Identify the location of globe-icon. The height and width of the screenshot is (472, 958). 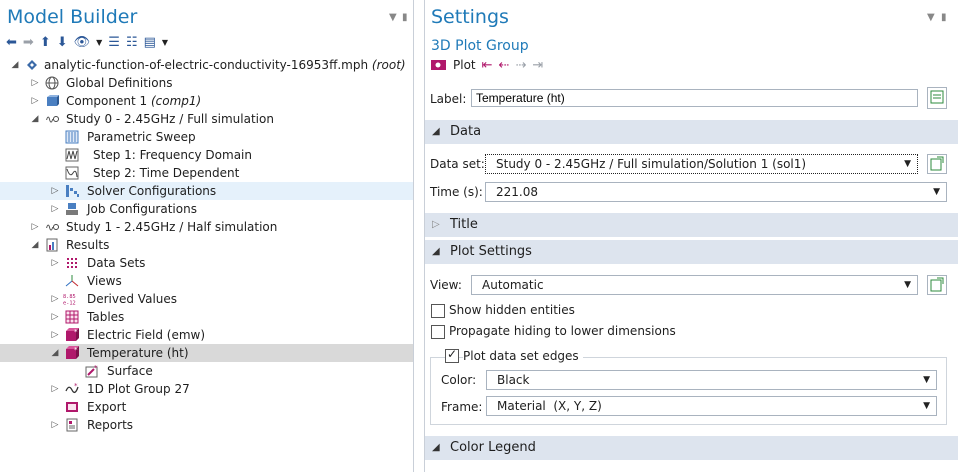
(52, 83).